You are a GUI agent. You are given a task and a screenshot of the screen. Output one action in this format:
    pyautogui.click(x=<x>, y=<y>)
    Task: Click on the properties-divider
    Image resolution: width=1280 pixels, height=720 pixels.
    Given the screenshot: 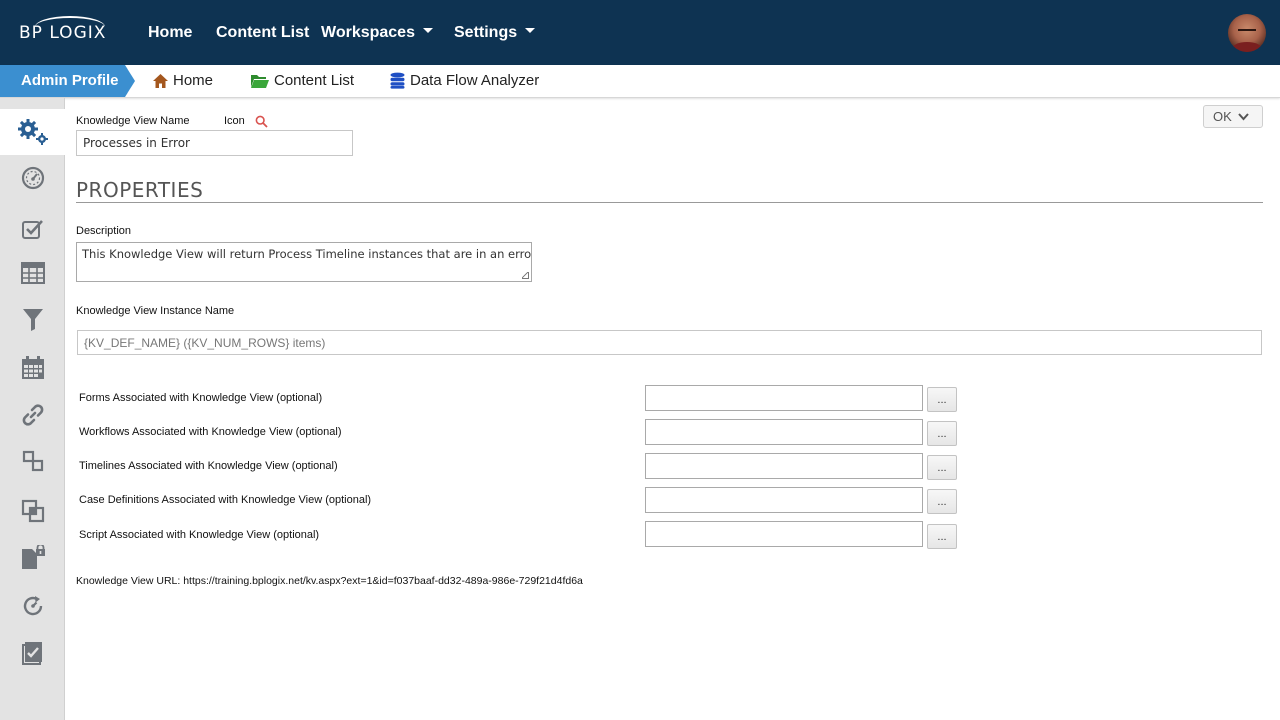 What is the action you would take?
    pyautogui.click(x=669, y=202)
    